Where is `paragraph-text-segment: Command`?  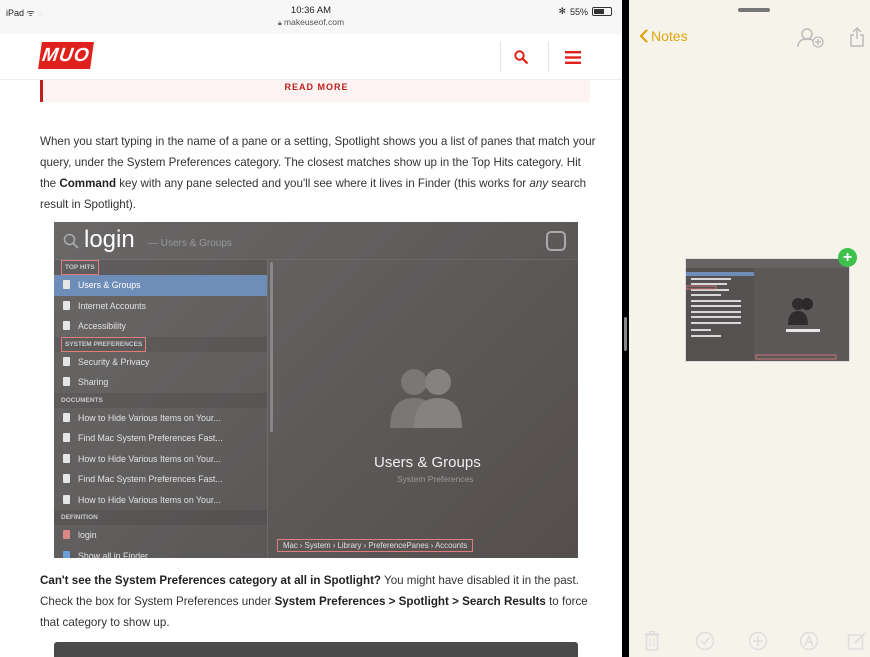 paragraph-text-segment: Command is located at coordinates (88, 183).